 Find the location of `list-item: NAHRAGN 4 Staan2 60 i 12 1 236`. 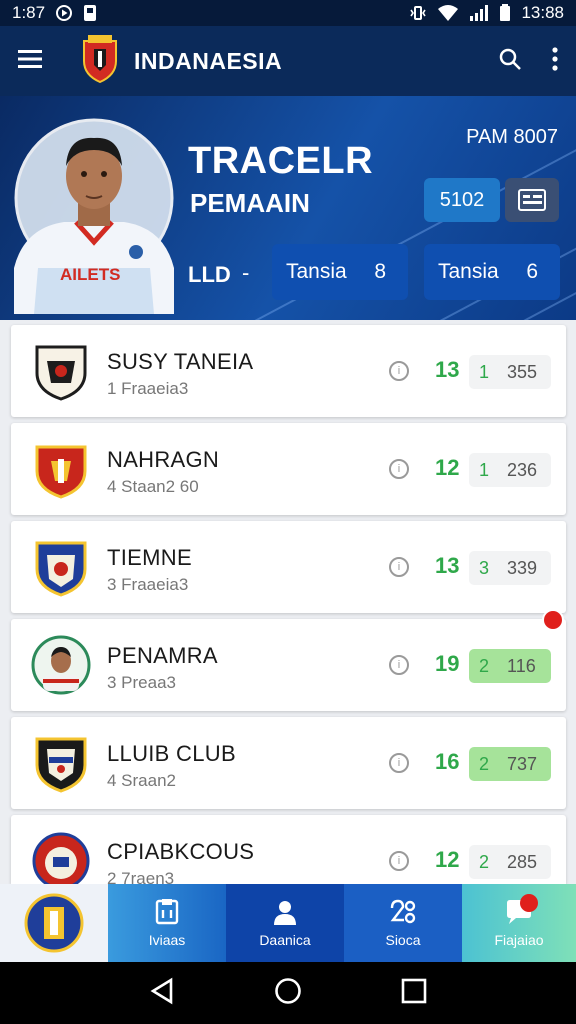

list-item: NAHRAGN 4 Staan2 60 i 12 1 236 is located at coordinates (288, 469).